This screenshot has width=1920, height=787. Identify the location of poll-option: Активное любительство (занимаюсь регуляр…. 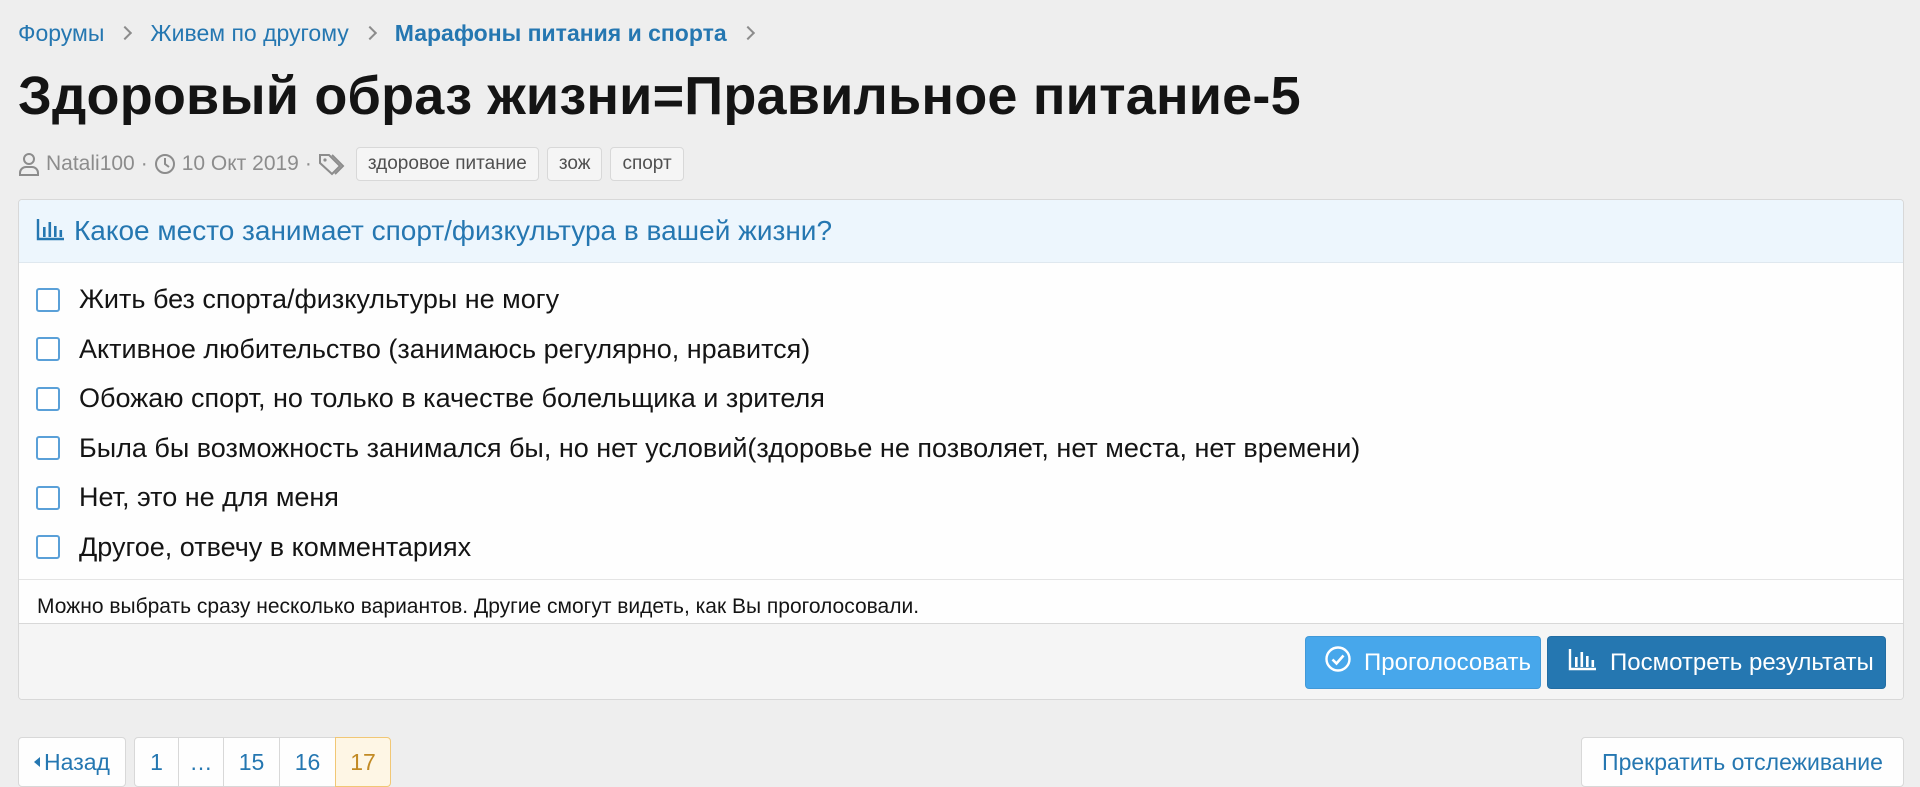
(961, 350).